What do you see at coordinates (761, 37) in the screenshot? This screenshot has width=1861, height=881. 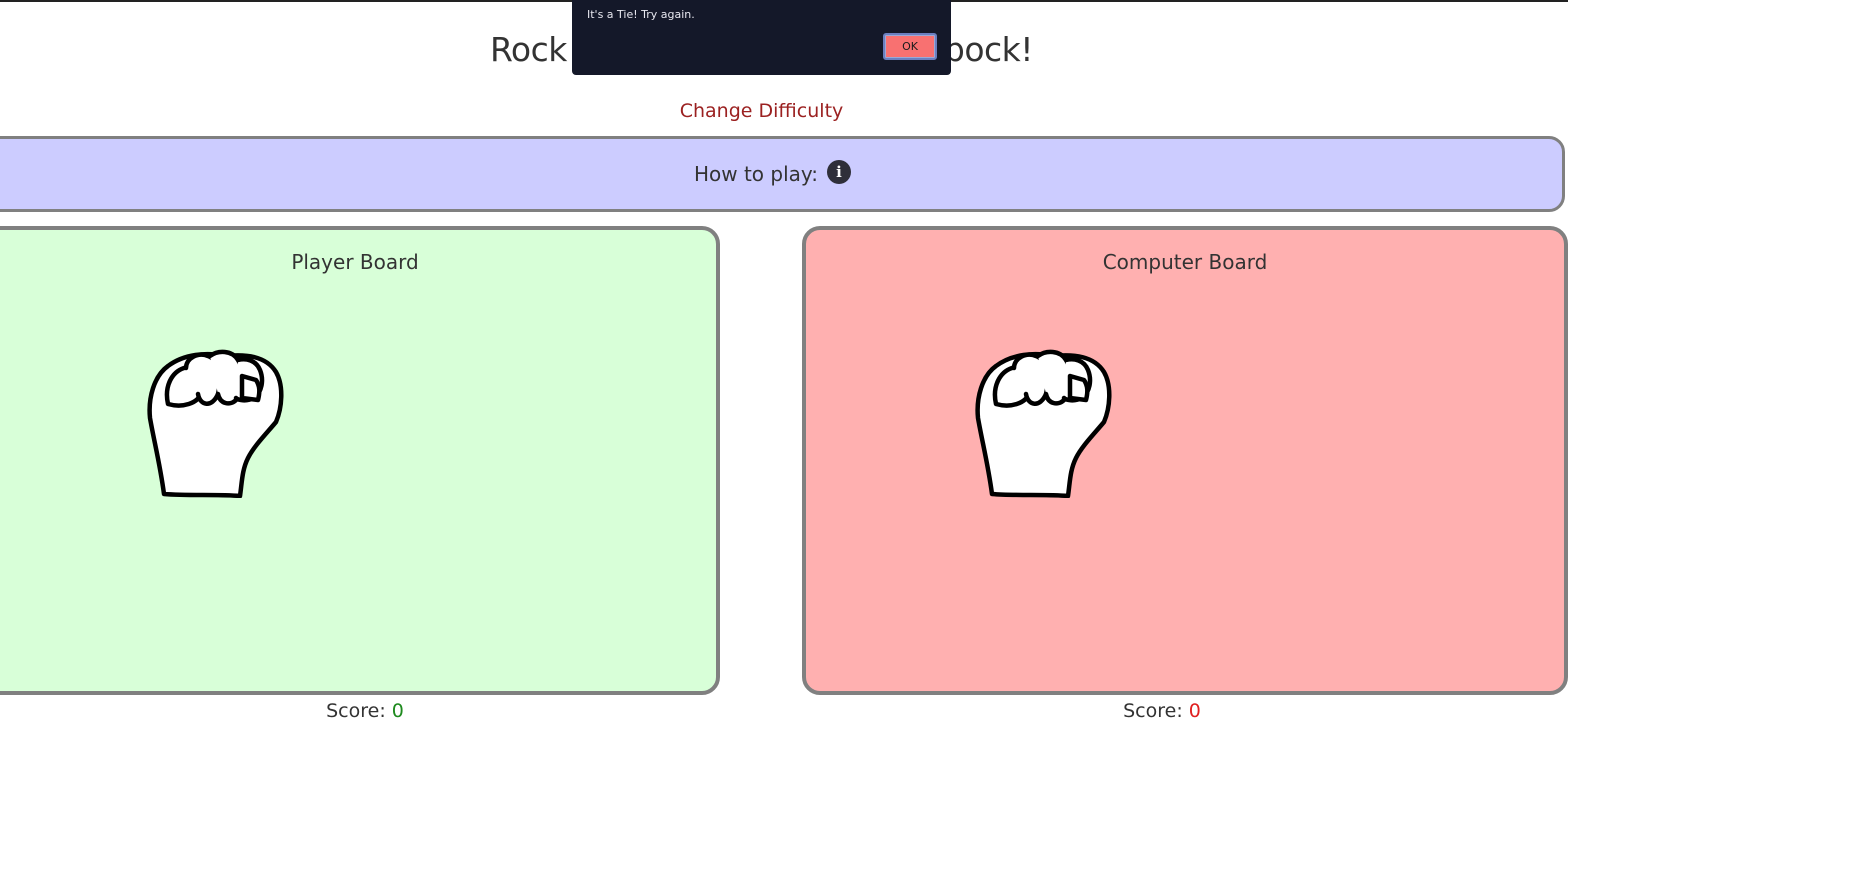 I see `alert-dialog: It's a Tie! Try again. OK` at bounding box center [761, 37].